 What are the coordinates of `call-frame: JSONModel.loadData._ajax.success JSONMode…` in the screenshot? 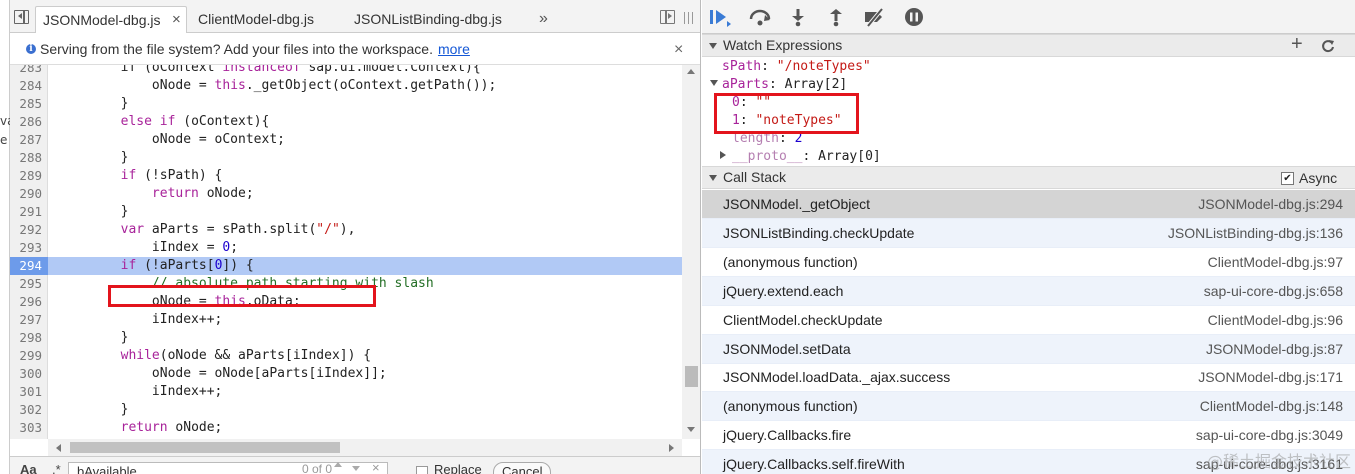 It's located at (1028, 378).